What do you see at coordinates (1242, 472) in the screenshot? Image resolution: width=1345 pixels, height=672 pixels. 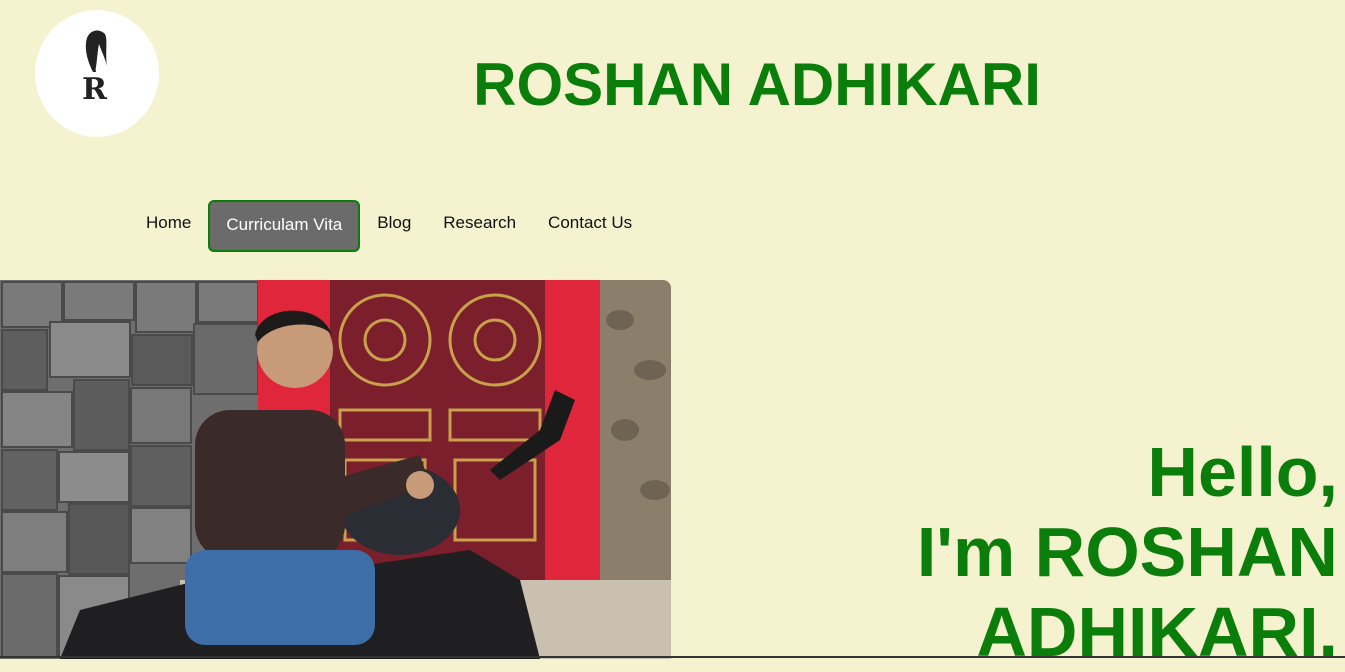 I see `greeting-line-1: Hello,` at bounding box center [1242, 472].